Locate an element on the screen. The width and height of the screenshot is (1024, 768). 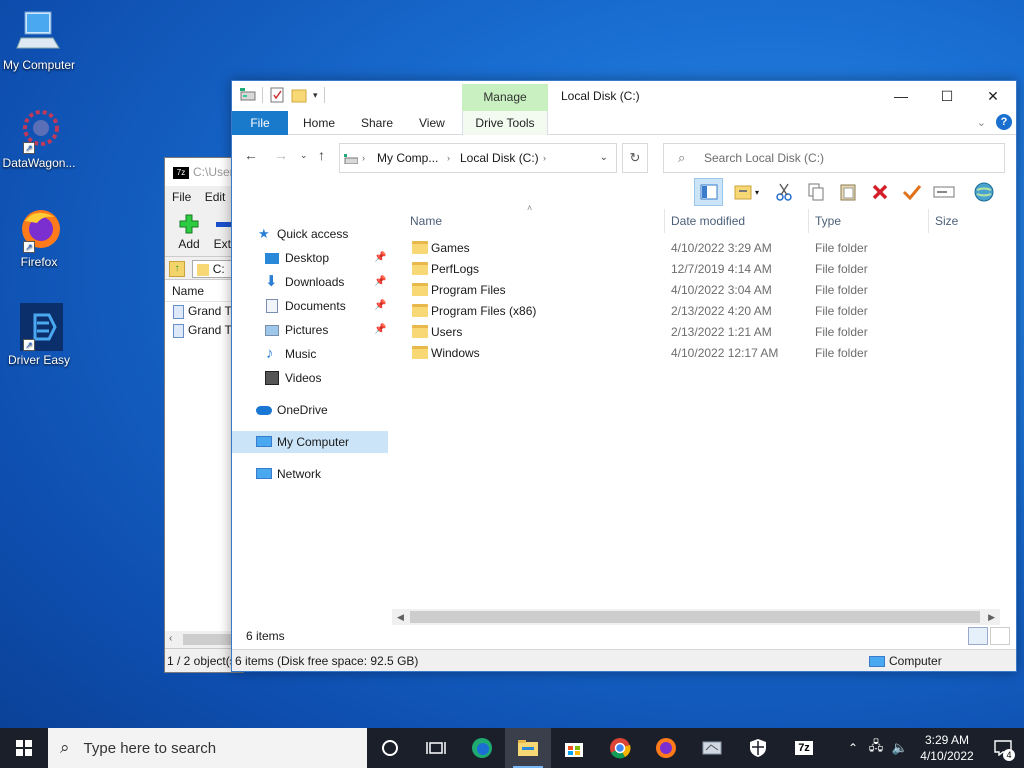
table-row: Windows 4/10/2022 12:17 AM File folder is located at coordinates (702, 353).